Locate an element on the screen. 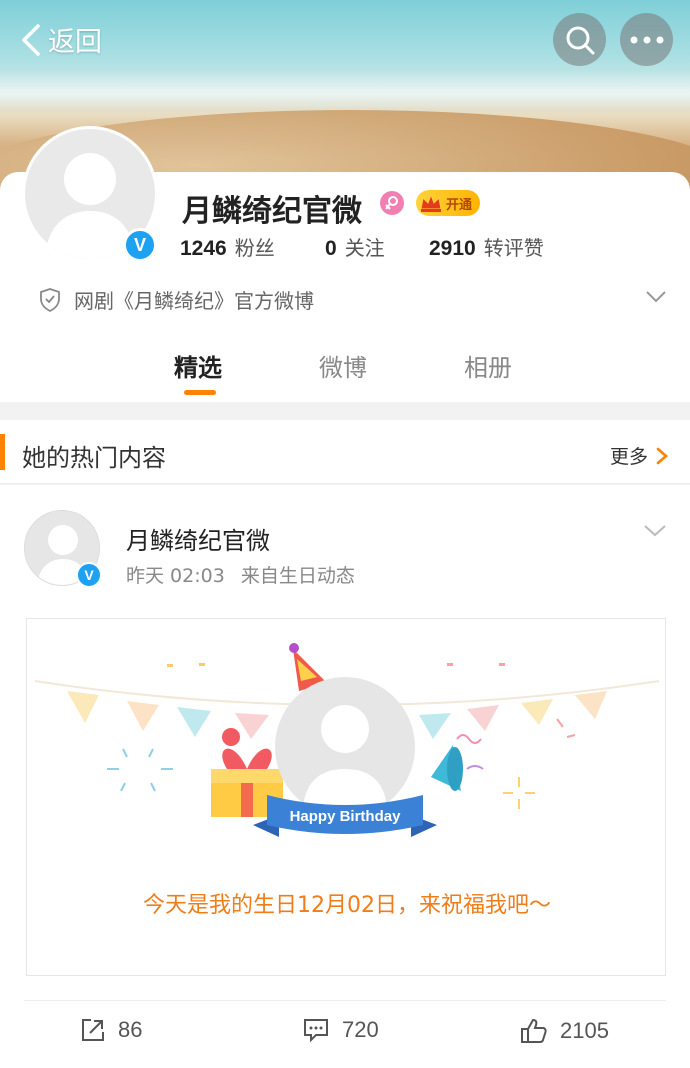 The image size is (690, 1068). repost-button: 86 is located at coordinates (111, 1030).